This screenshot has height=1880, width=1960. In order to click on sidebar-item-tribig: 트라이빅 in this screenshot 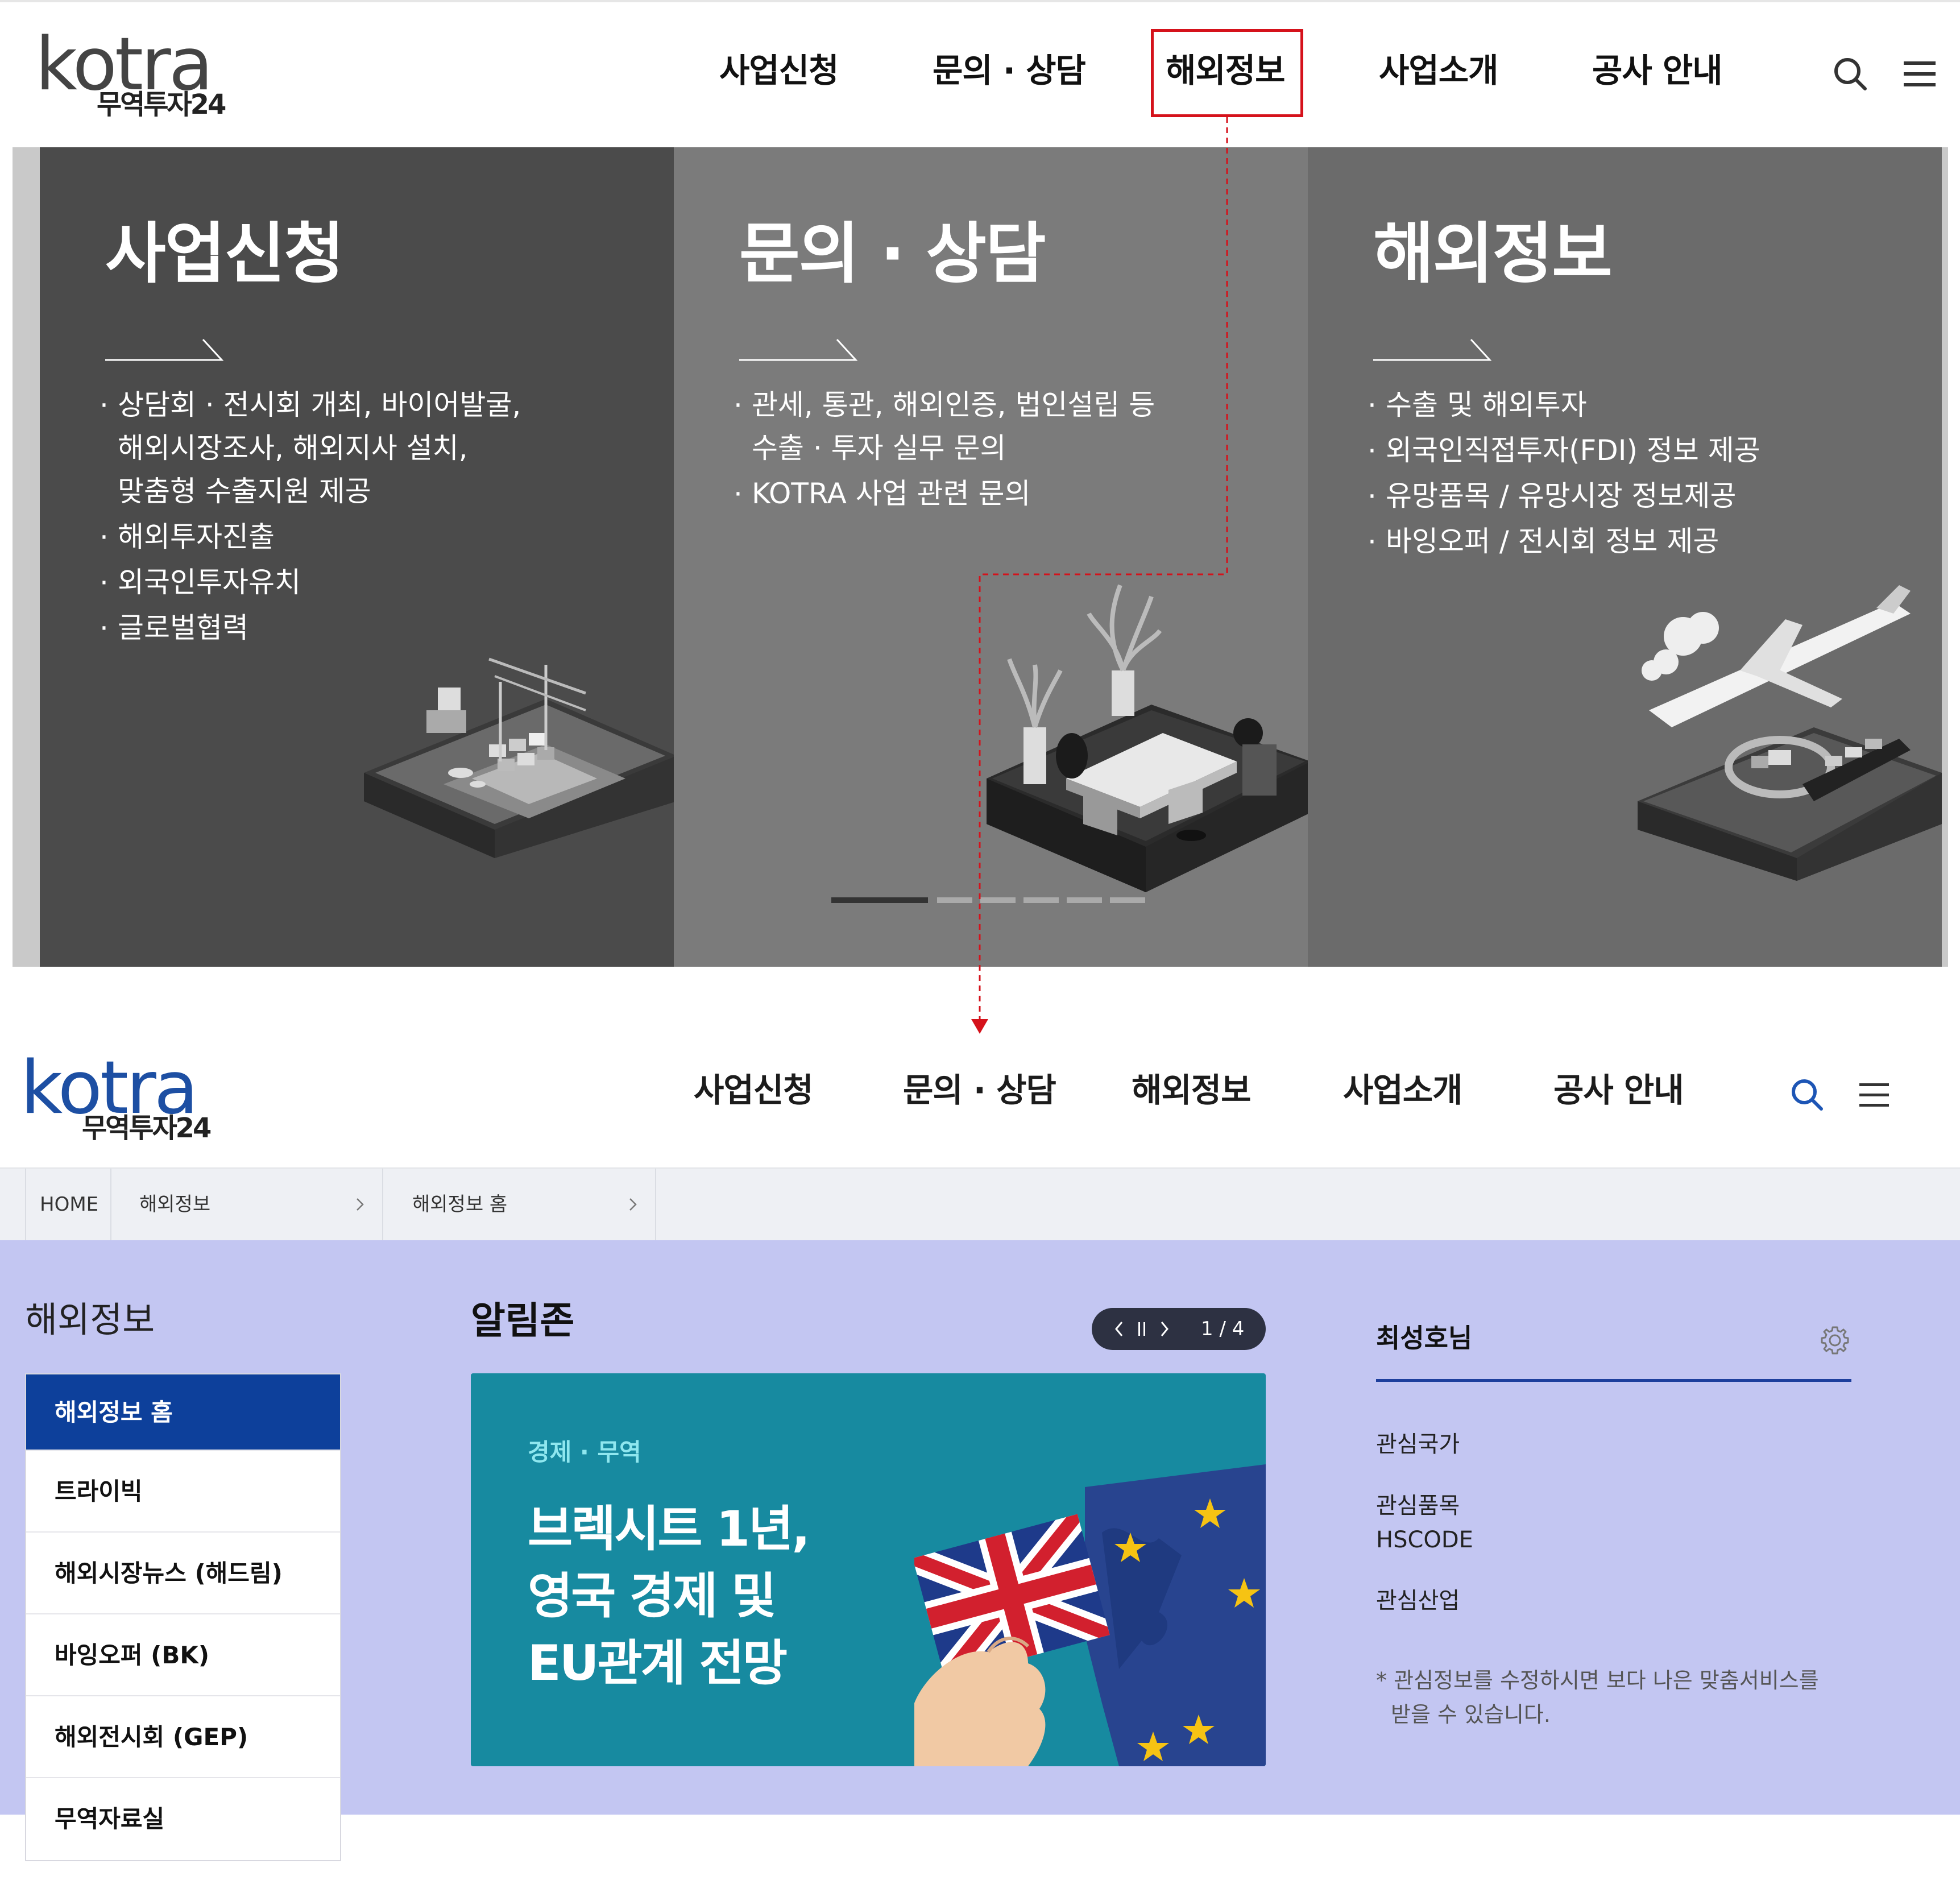, I will do `click(183, 1492)`.